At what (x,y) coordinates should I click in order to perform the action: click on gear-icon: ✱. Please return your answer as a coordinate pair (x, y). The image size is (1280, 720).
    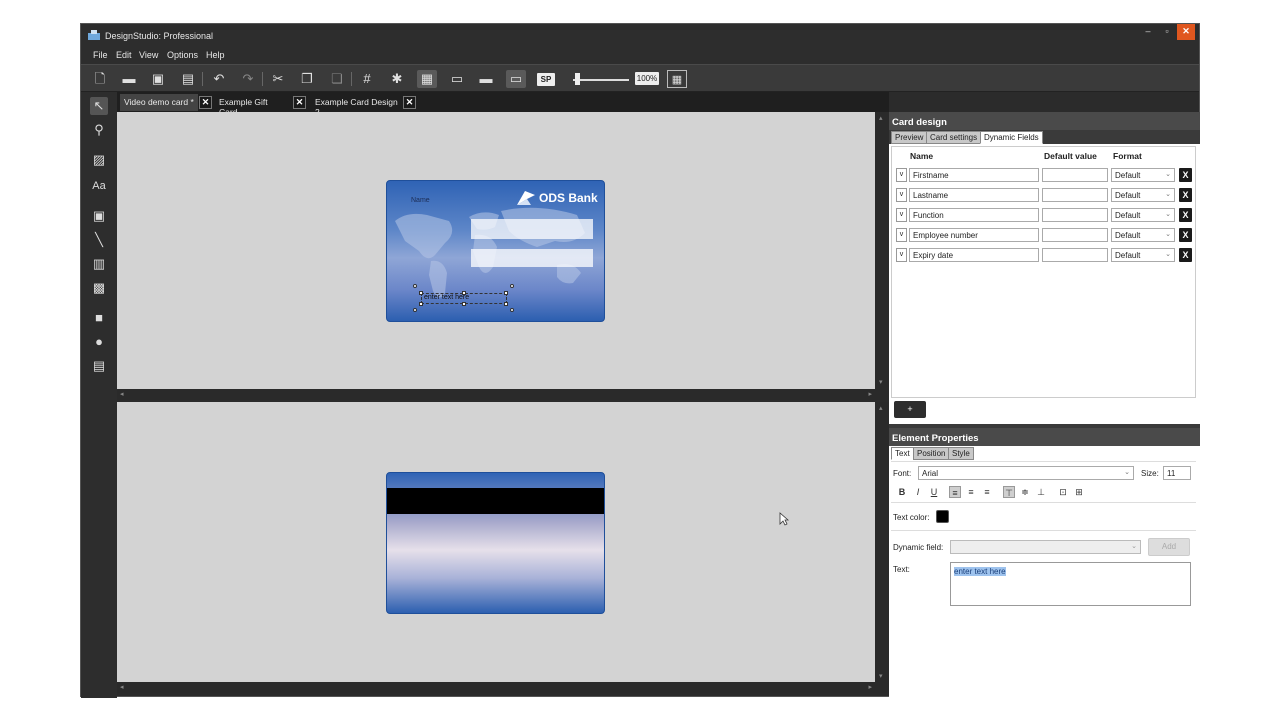
    Looking at the image, I should click on (397, 79).